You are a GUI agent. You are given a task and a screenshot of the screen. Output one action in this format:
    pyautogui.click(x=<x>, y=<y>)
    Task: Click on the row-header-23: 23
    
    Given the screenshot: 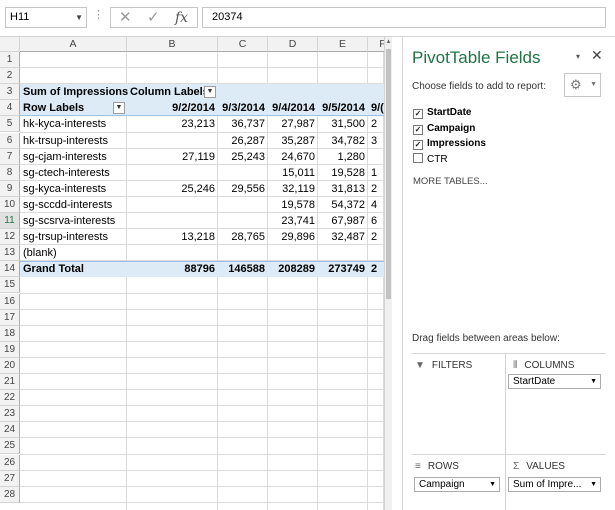 What is the action you would take?
    pyautogui.click(x=10, y=414)
    